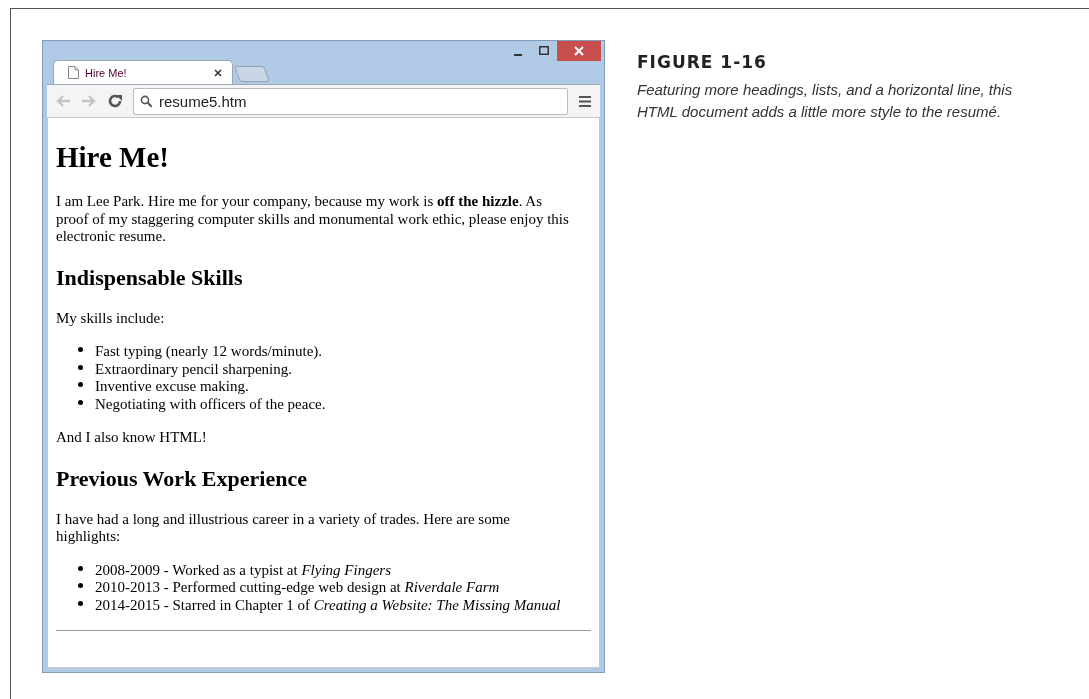 The width and height of the screenshot is (1089, 699). Describe the element at coordinates (113, 157) in the screenshot. I see `page-heading: Hire Me!` at that location.